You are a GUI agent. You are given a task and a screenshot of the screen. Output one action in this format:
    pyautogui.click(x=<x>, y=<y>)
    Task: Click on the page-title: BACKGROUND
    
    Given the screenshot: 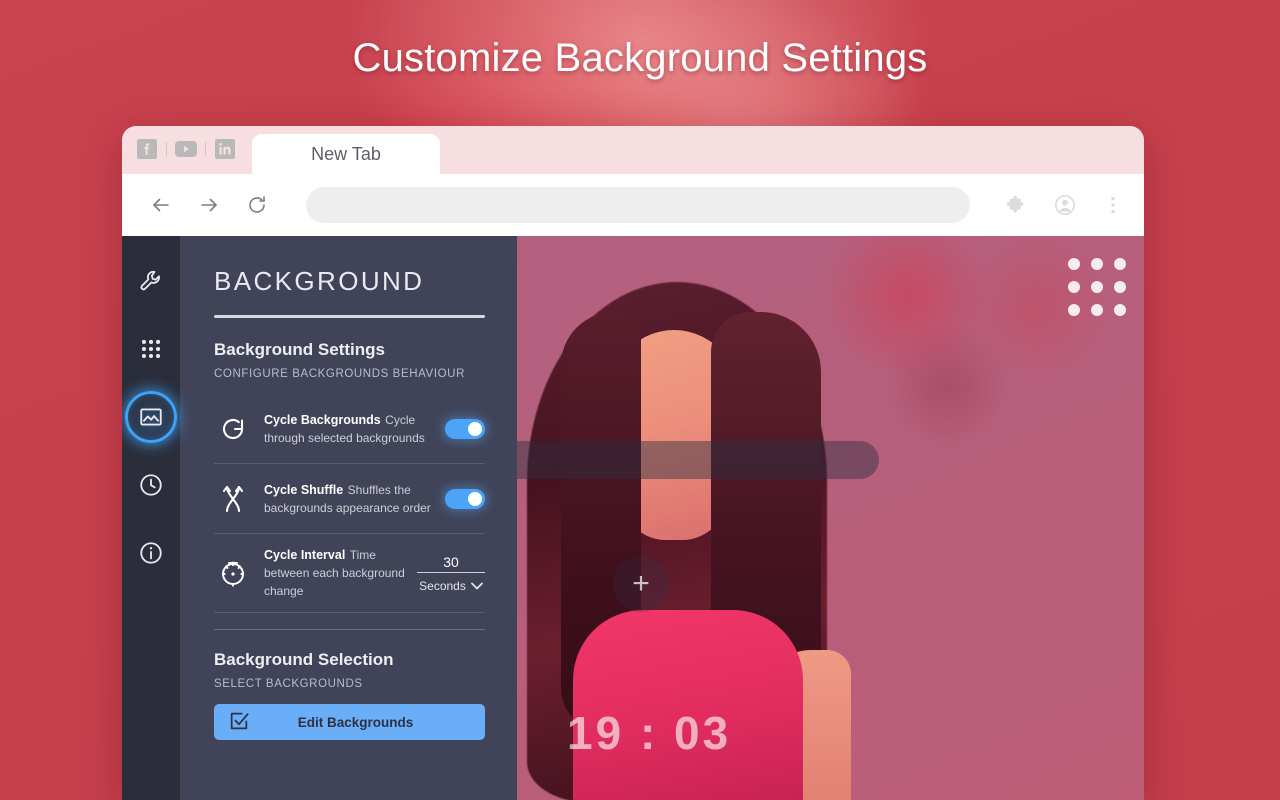 What is the action you would take?
    pyautogui.click(x=319, y=281)
    